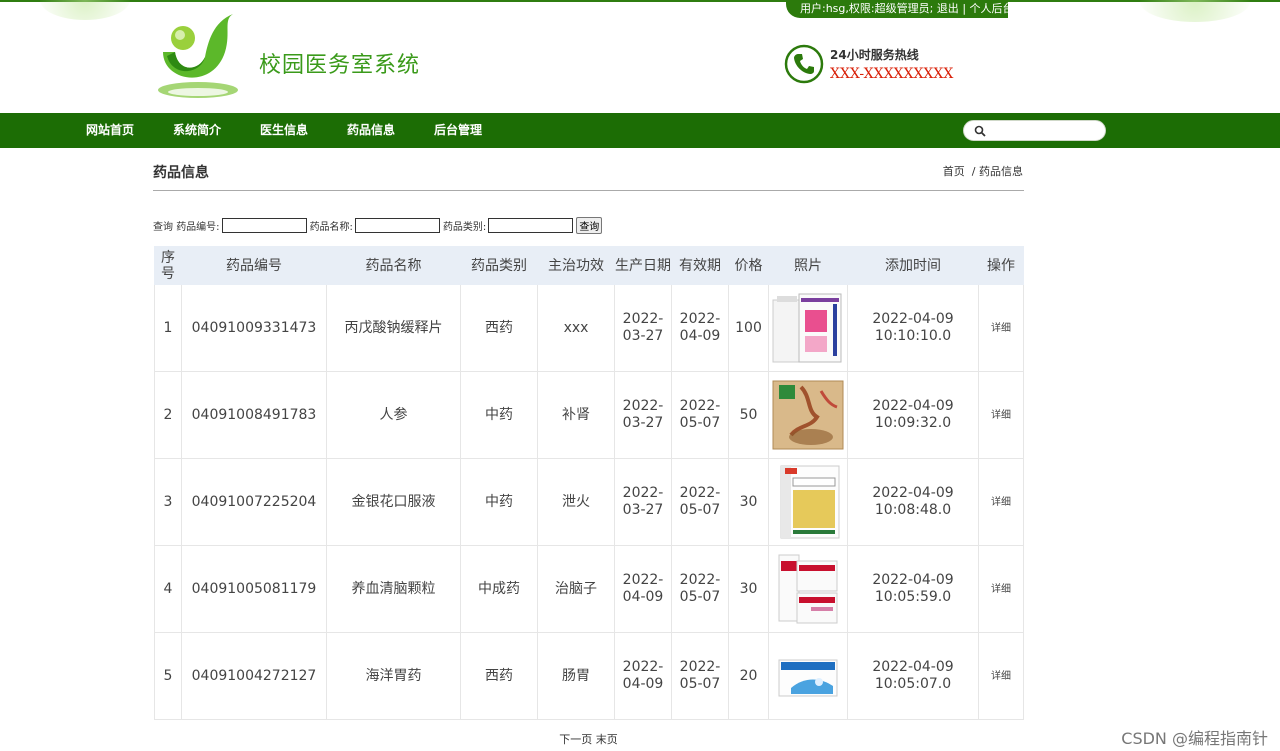 Image resolution: width=1280 pixels, height=751 pixels. Describe the element at coordinates (499, 502) in the screenshot. I see `cell-category: 中药` at that location.